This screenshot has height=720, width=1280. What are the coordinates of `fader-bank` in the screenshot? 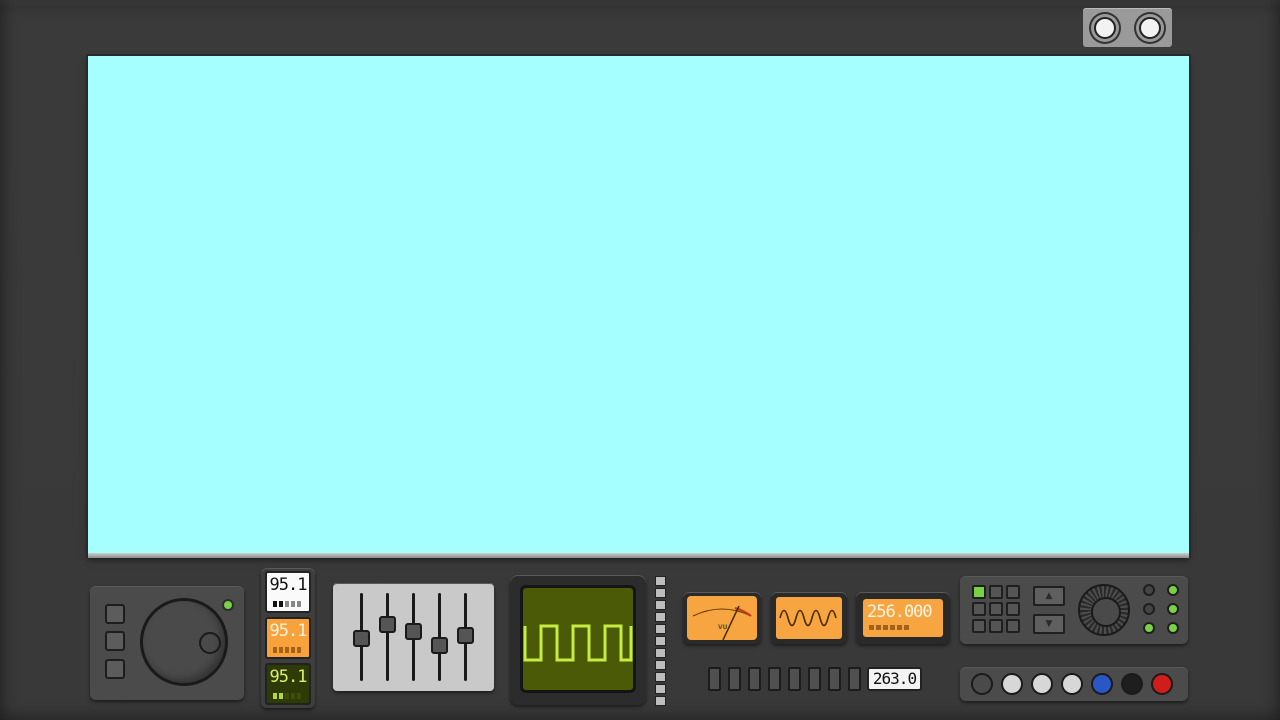 It's located at (413, 637).